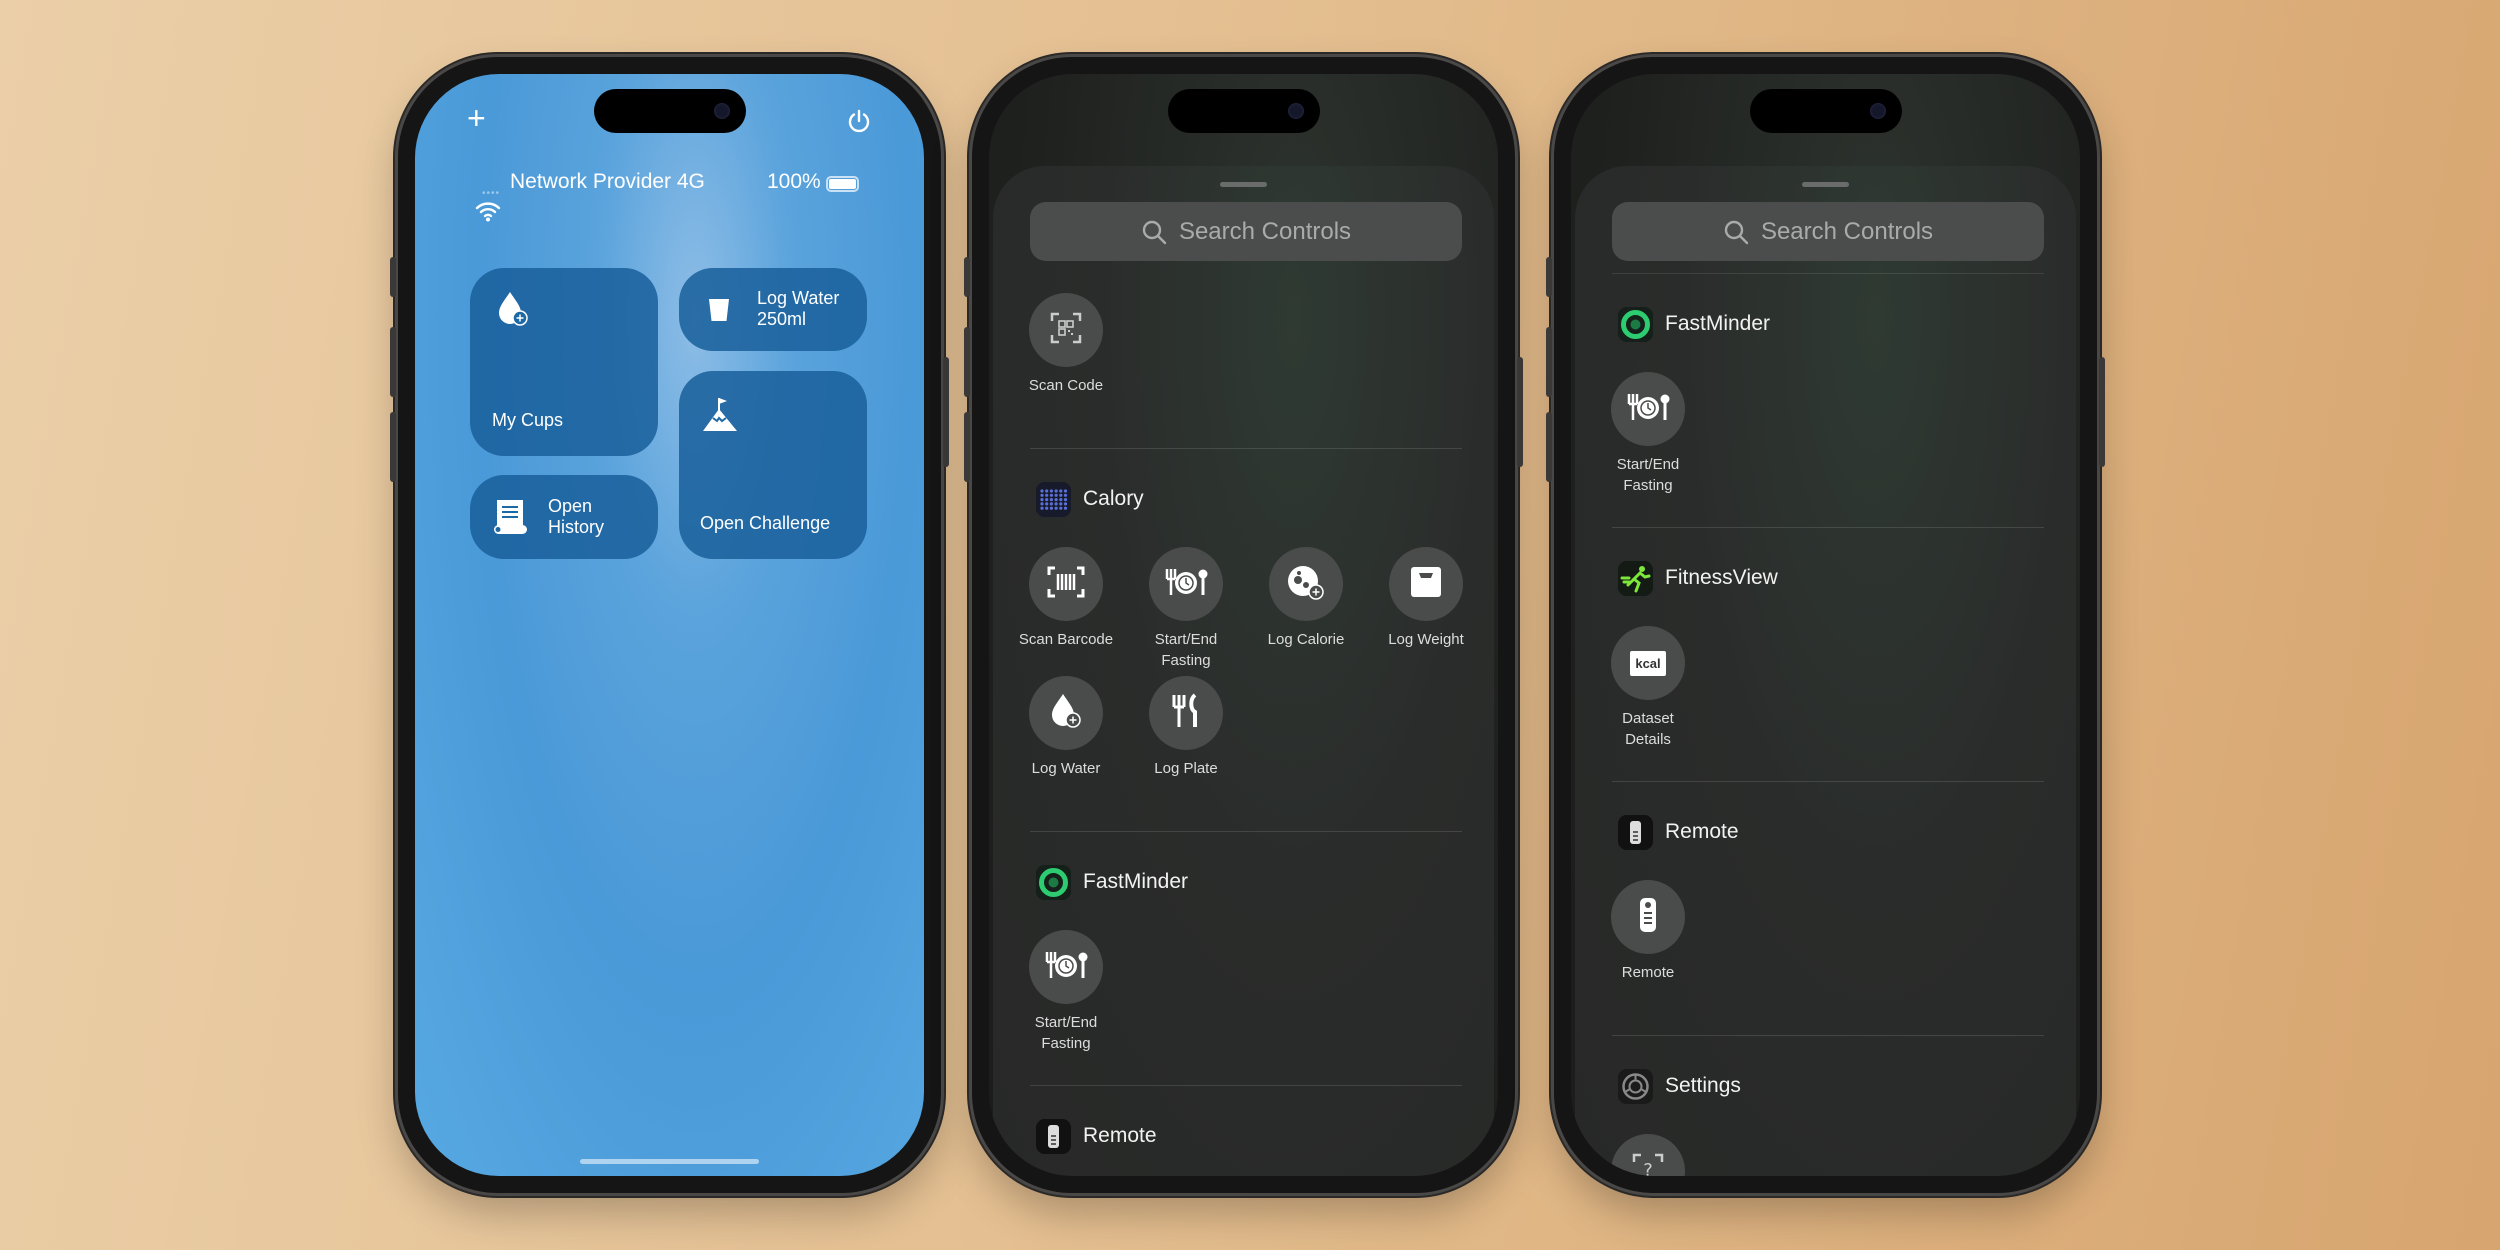 The height and width of the screenshot is (1250, 2500). I want to click on control-scan-barcode: Scan Barcode, so click(1066, 611).